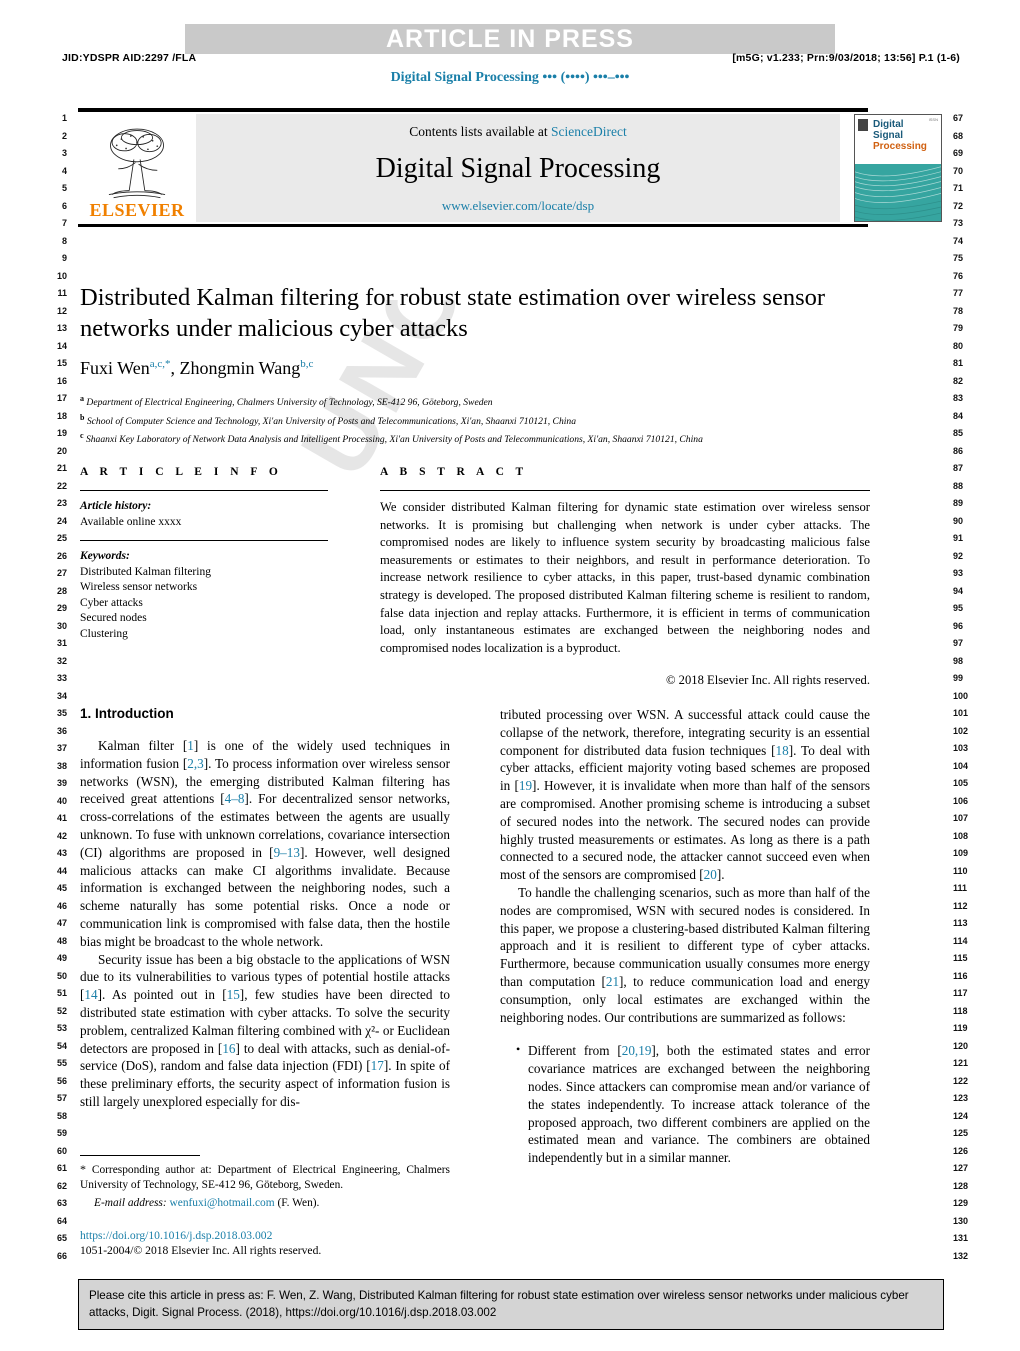  I want to click on keyword-item: Cyber attacks, so click(111, 602).